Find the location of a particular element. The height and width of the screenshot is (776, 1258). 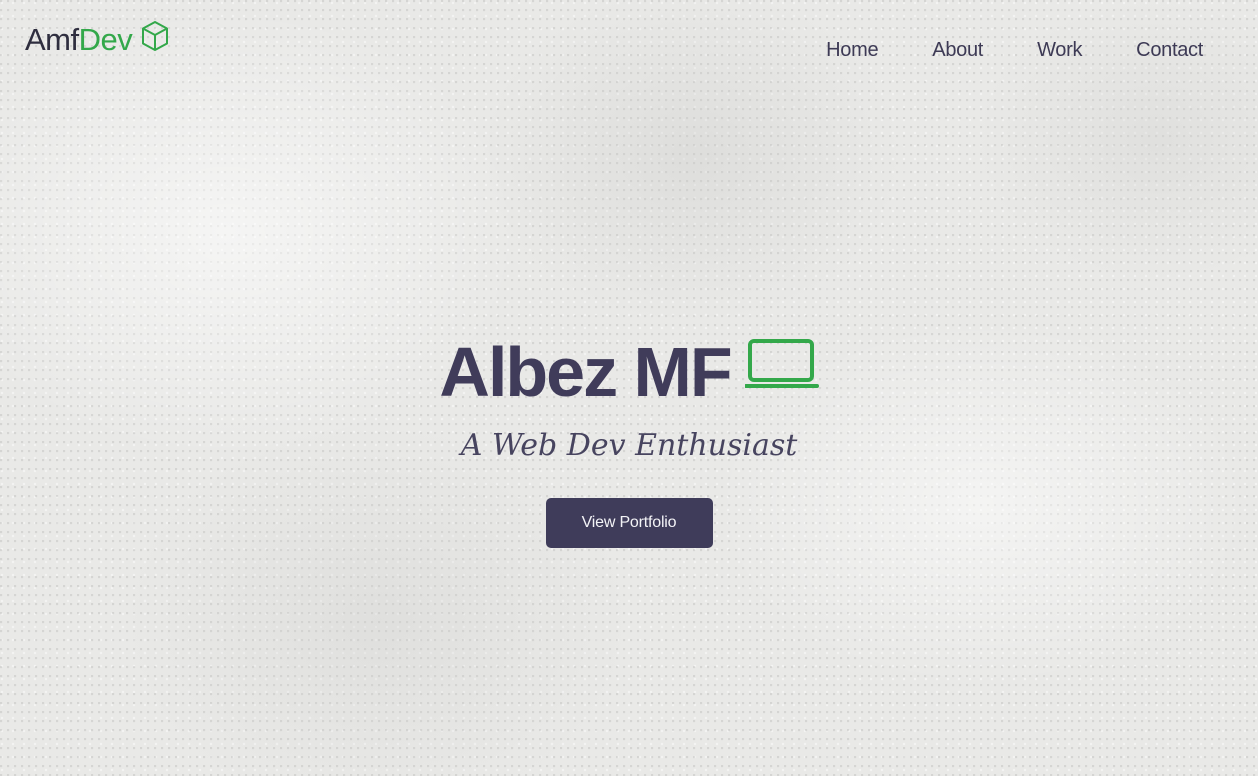

navbar: AmfDev Home About Work Contact is located at coordinates (629, 45).